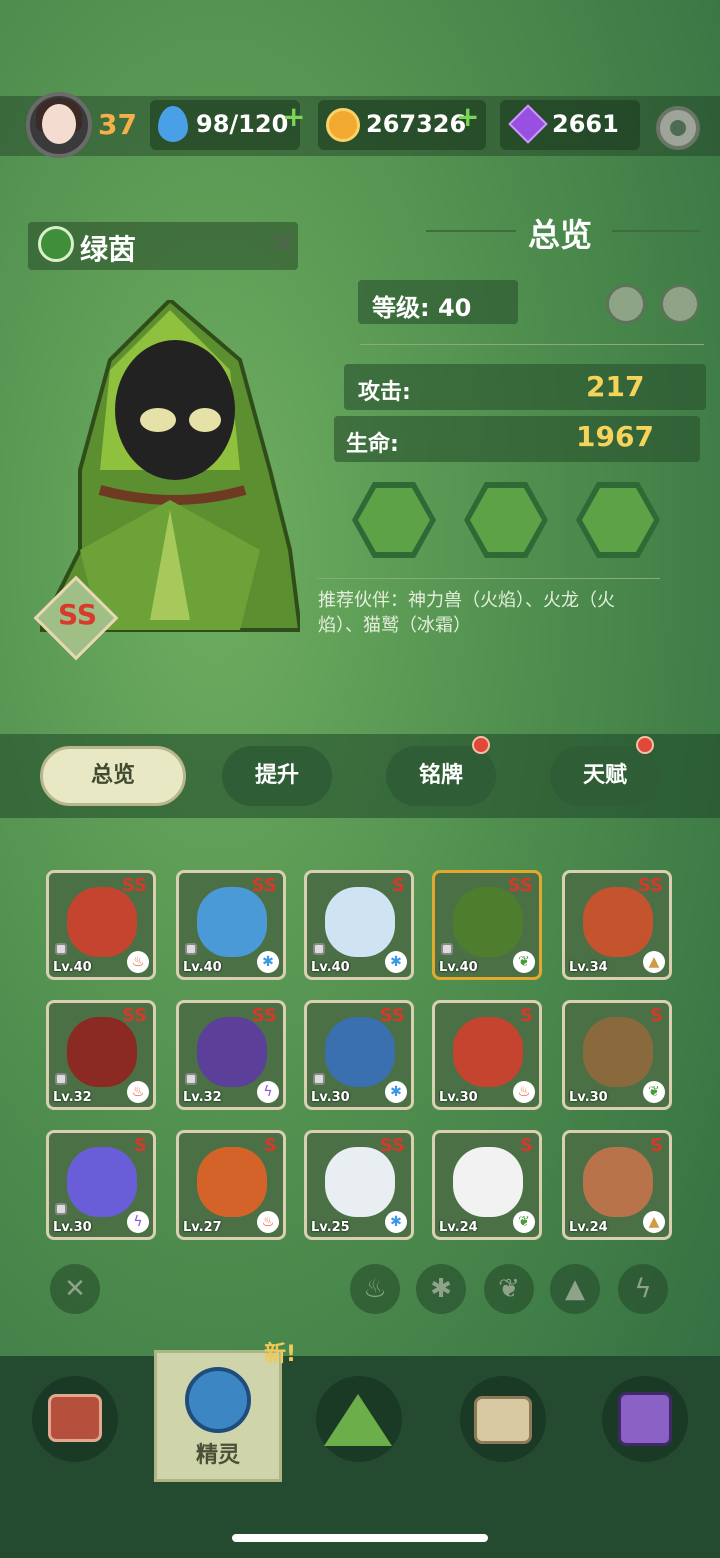 Image resolution: width=720 pixels, height=1558 pixels. Describe the element at coordinates (231, 925) in the screenshot. I see `sprite-card: SS Lv.40 ✱` at that location.